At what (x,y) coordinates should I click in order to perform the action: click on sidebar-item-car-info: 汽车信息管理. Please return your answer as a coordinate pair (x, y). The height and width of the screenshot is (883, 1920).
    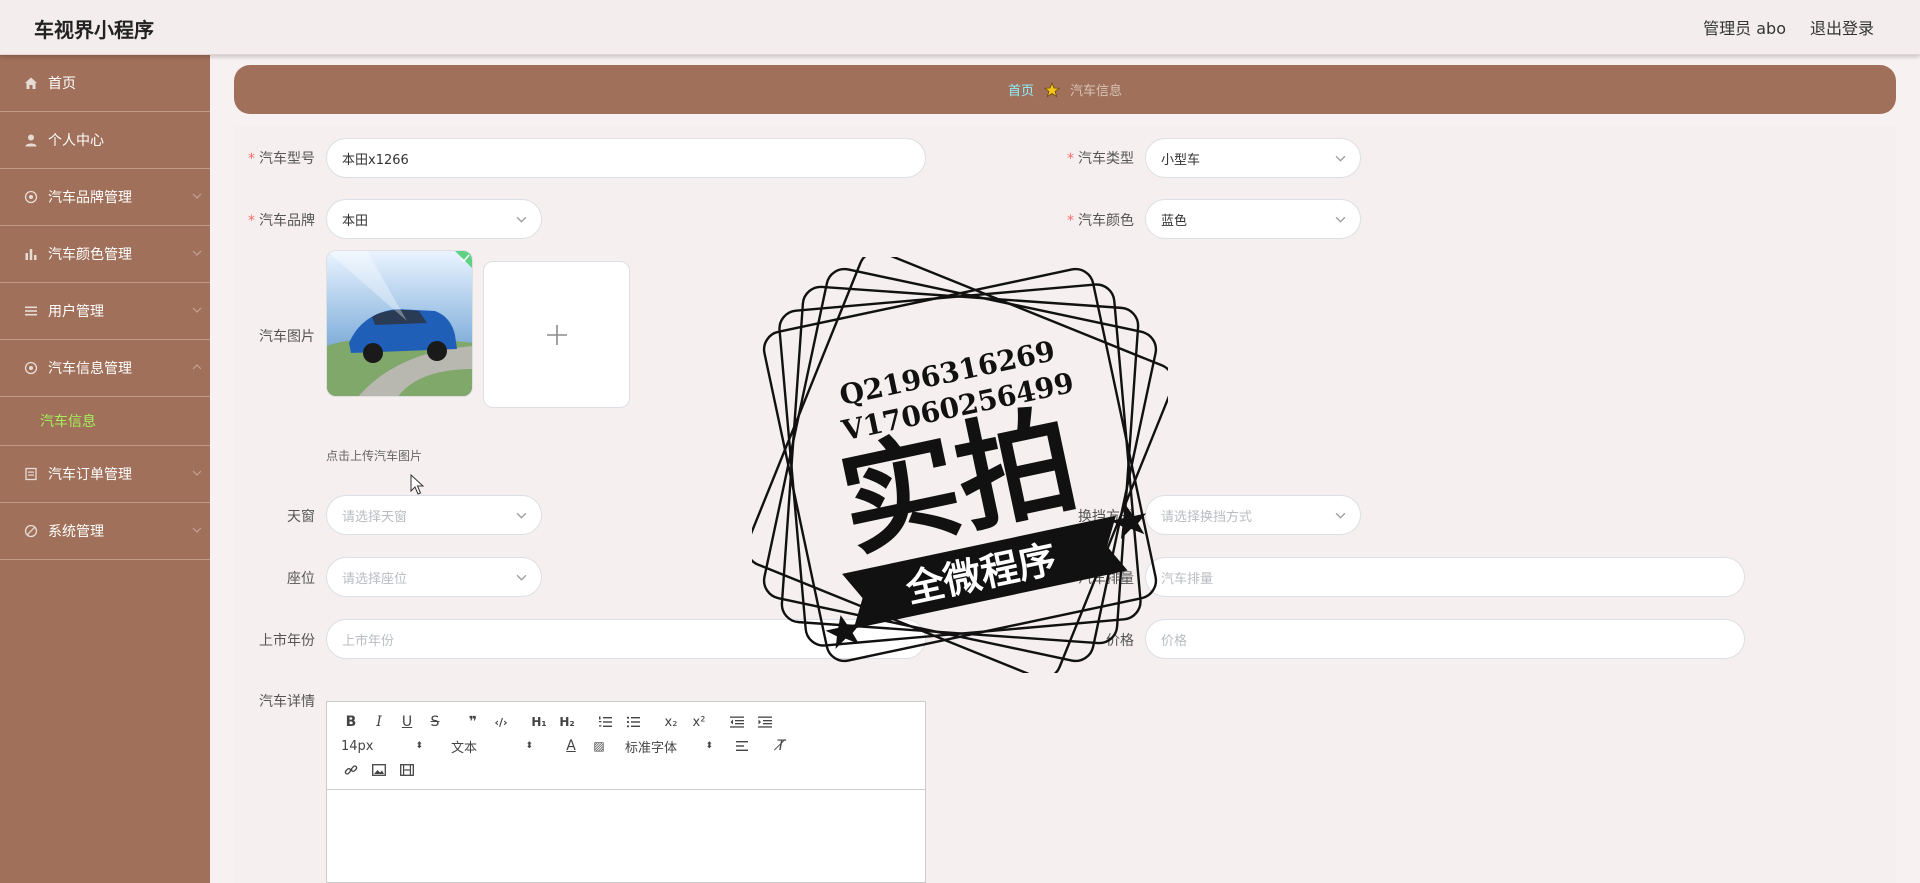
    Looking at the image, I should click on (105, 368).